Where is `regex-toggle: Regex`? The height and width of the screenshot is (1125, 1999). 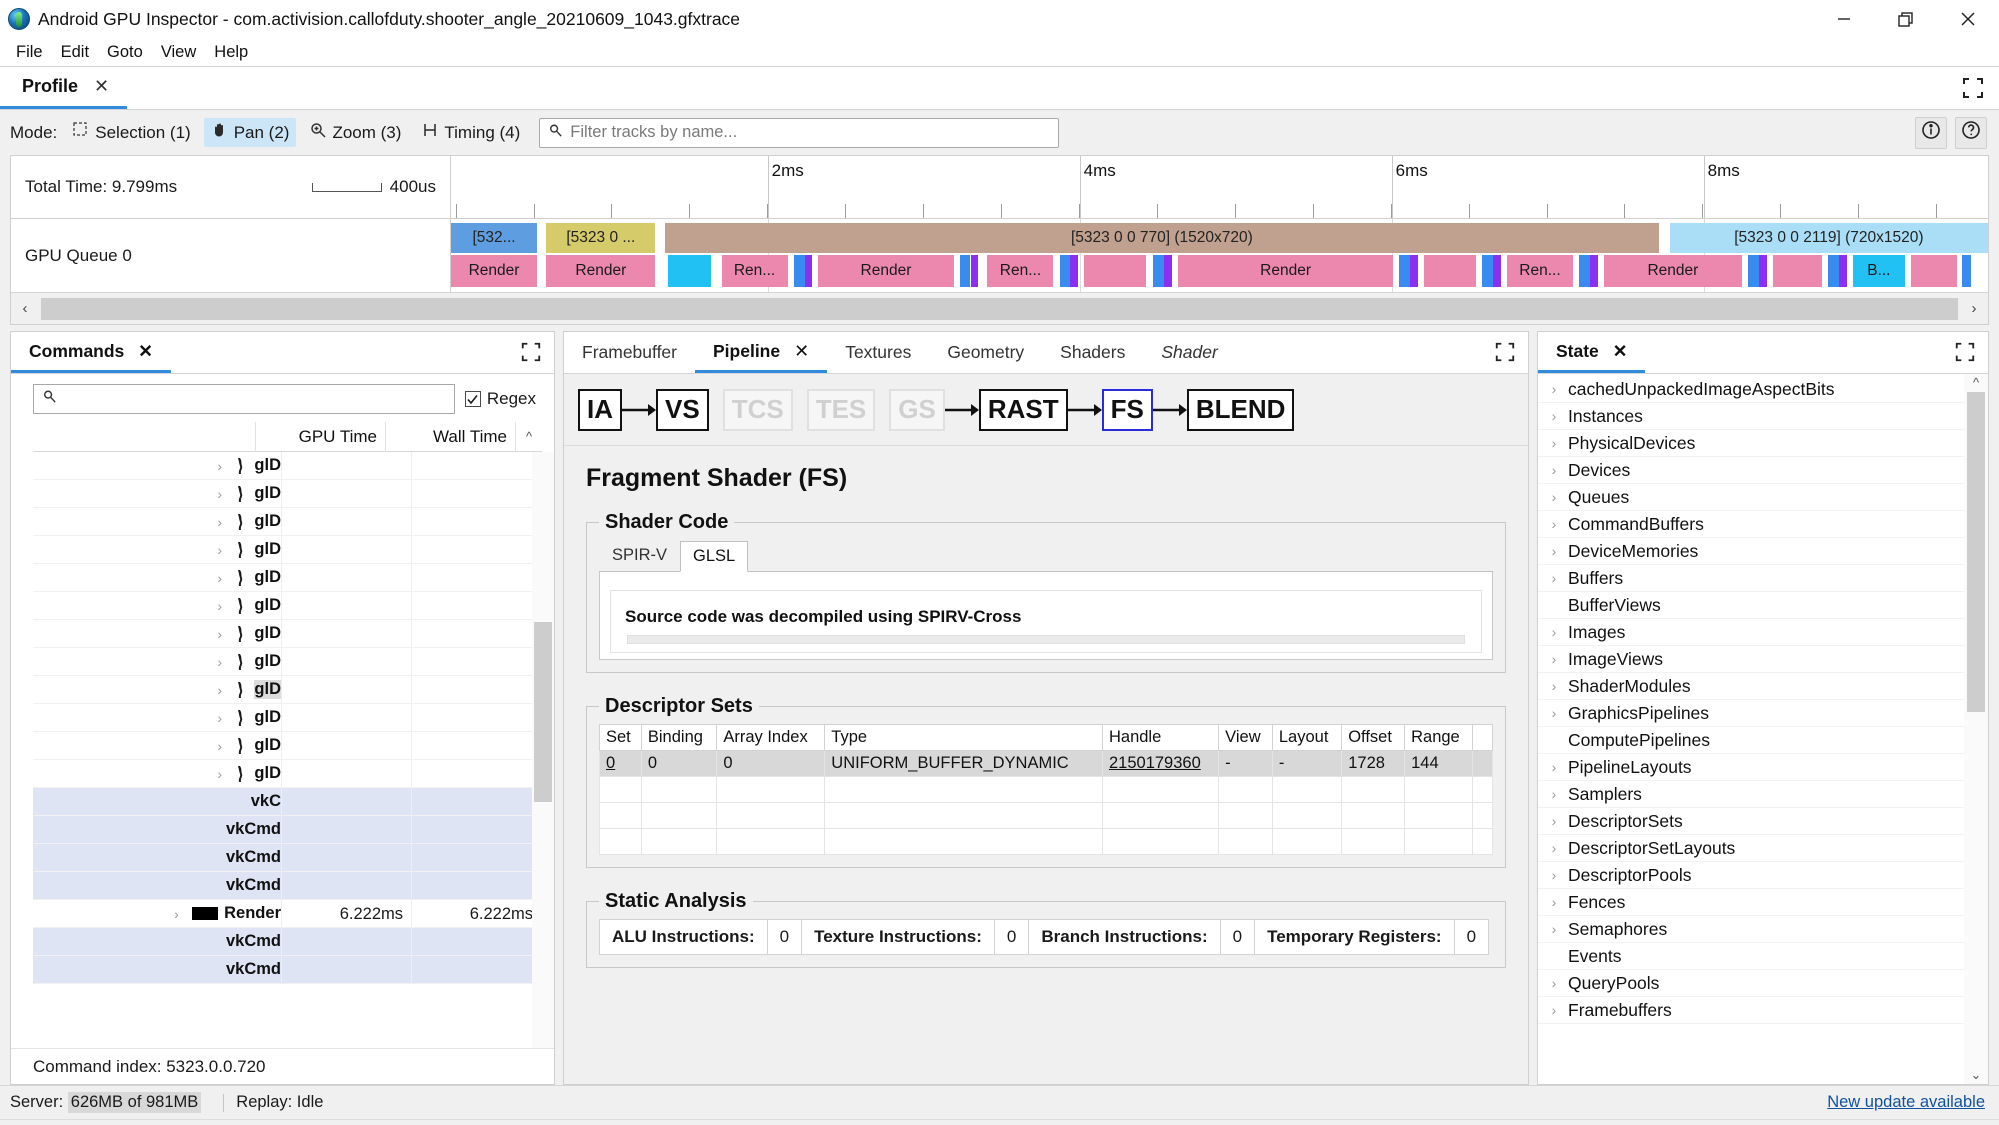
regex-toggle: Regex is located at coordinates (503, 399).